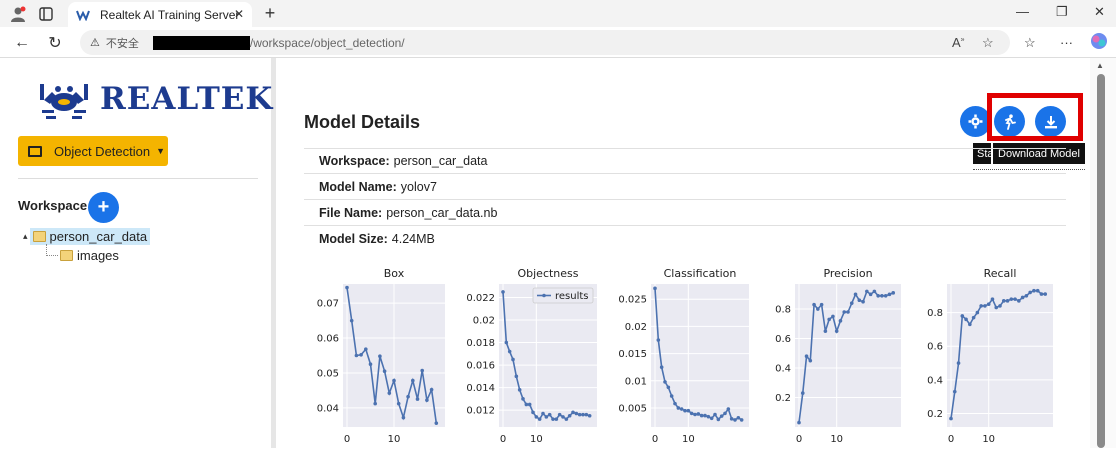 Image resolution: width=1116 pixels, height=453 pixels. What do you see at coordinates (838, 356) in the screenshot?
I see `chart-svg: Precision 0.2 0.4 0.6 0.8 0 10` at bounding box center [838, 356].